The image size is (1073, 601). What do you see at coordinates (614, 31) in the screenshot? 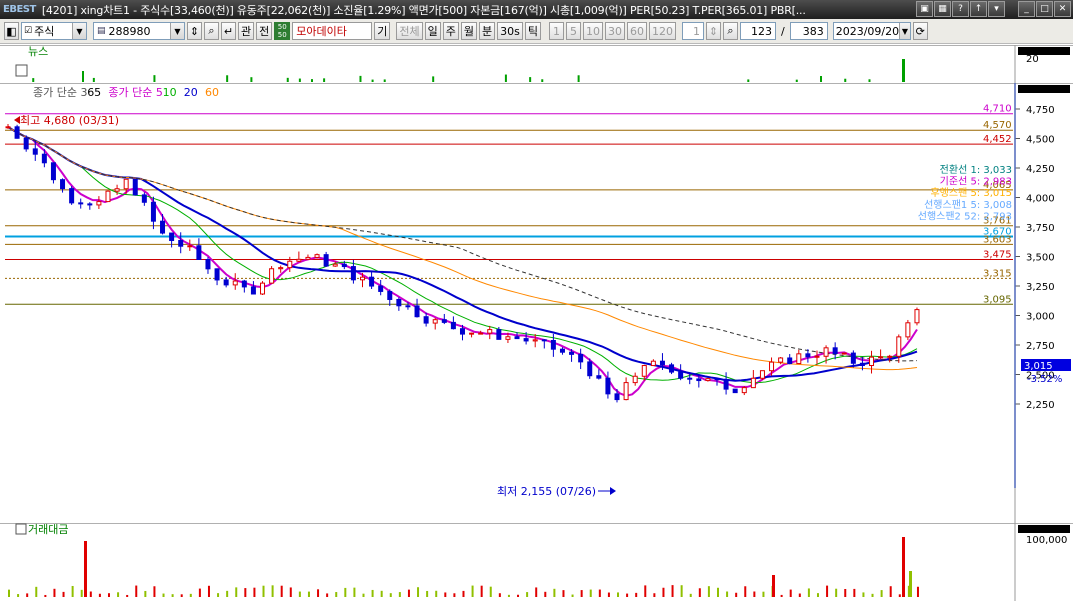
I see `min-30-button: 30` at bounding box center [614, 31].